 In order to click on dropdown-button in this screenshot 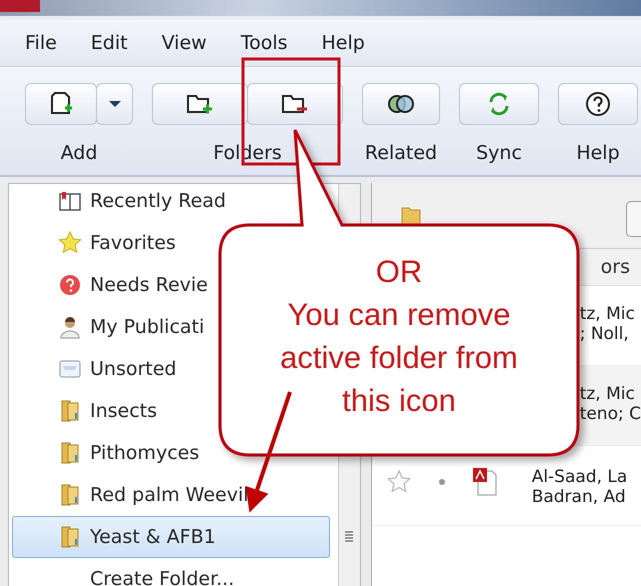, I will do `click(114, 104)`.